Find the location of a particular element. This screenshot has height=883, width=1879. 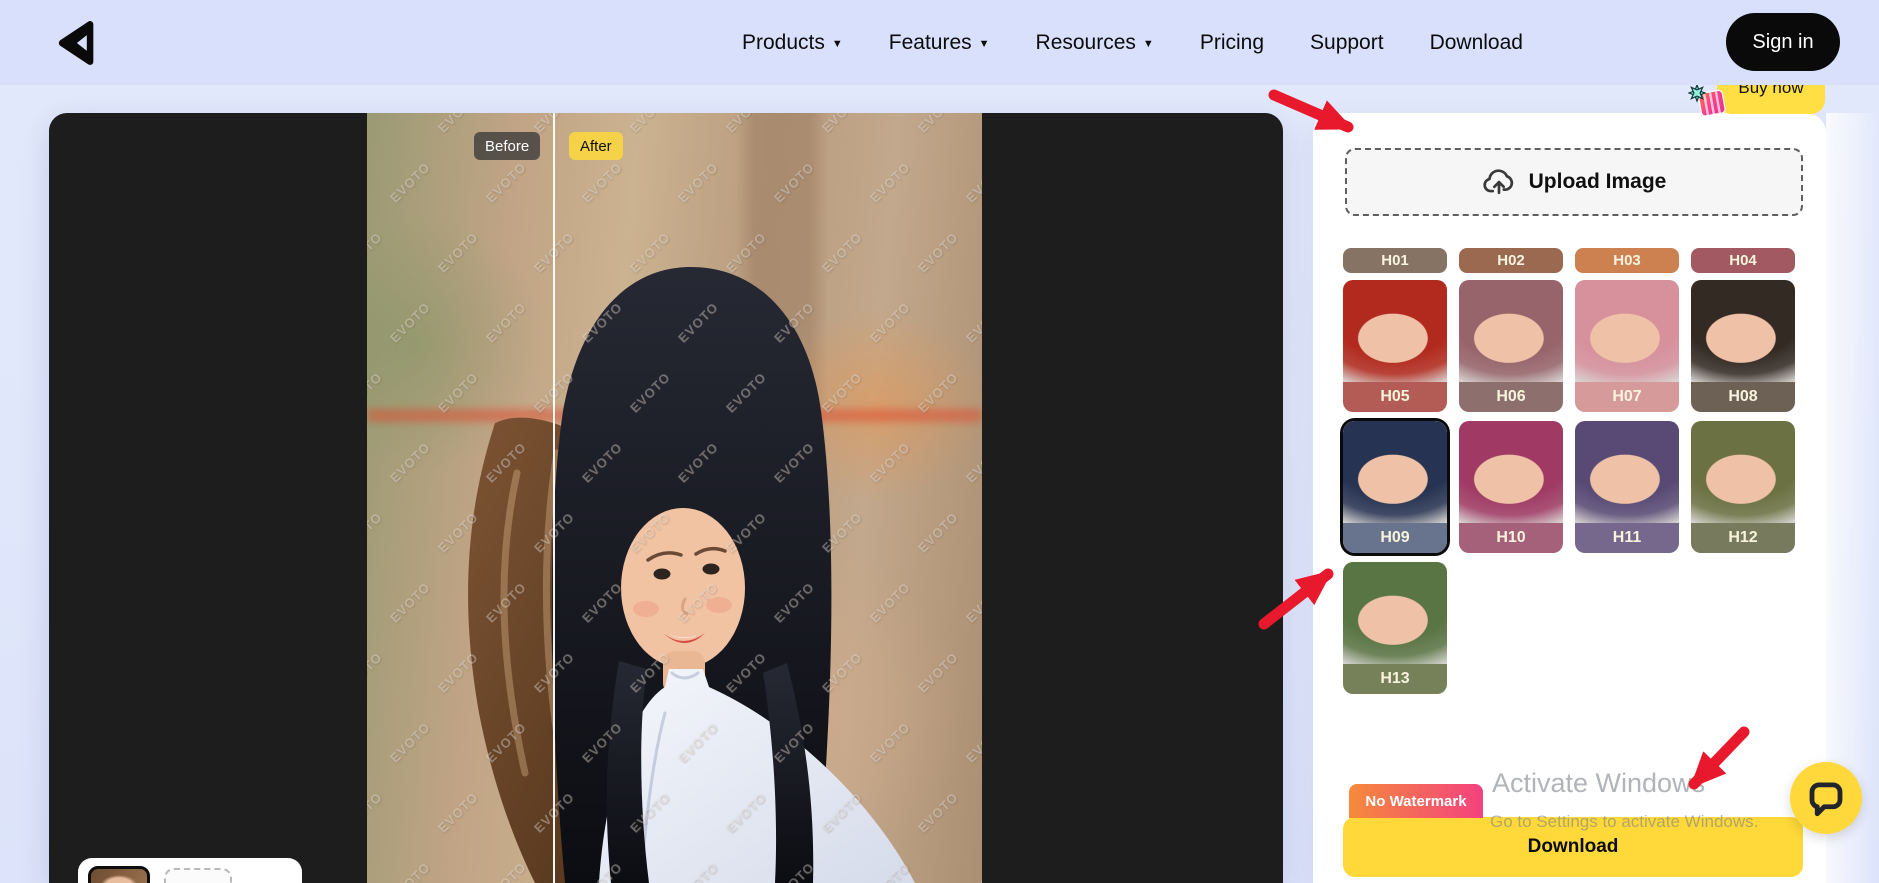

swatch-H10: H10 is located at coordinates (1511, 487).